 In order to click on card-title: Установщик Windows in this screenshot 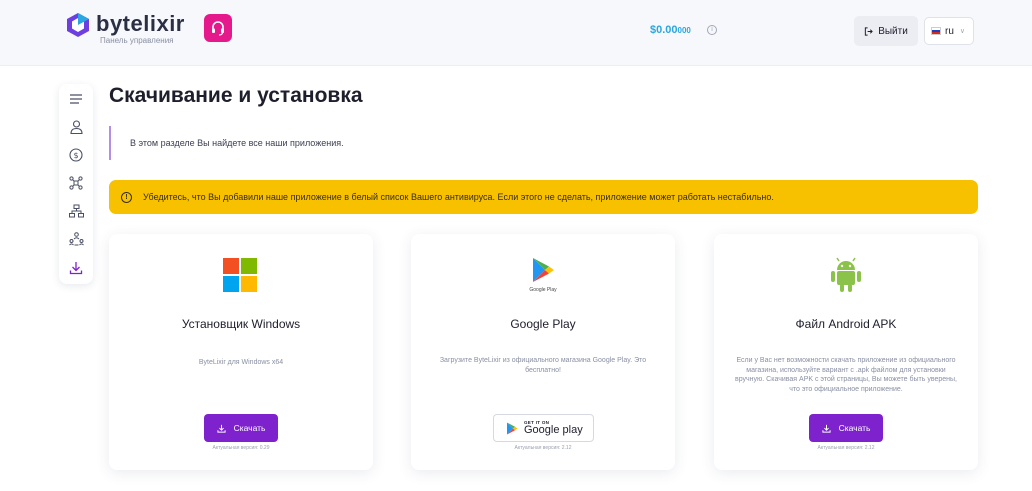, I will do `click(241, 324)`.